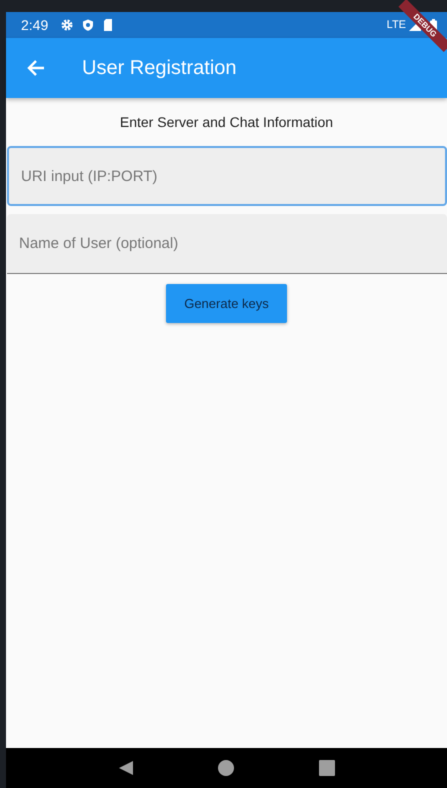 The height and width of the screenshot is (788, 447). Describe the element at coordinates (36, 68) in the screenshot. I see `back-arrow-icon` at that location.